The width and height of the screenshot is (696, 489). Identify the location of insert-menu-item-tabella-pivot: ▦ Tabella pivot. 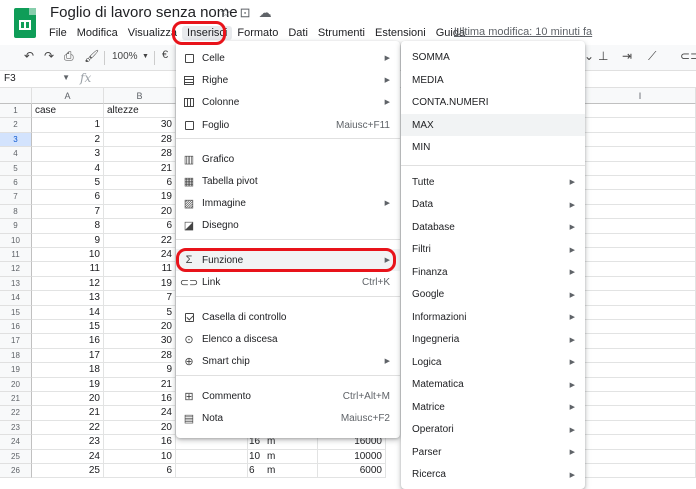
(288, 181).